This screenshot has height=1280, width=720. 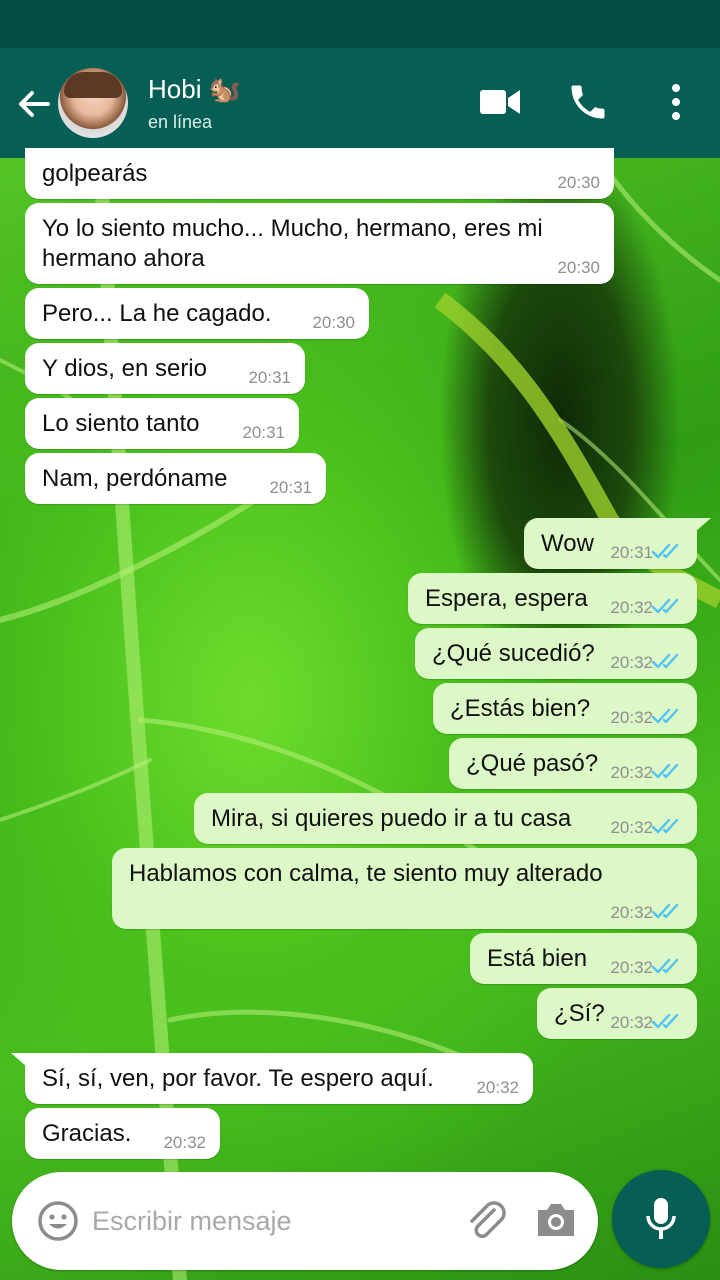 What do you see at coordinates (556, 1220) in the screenshot?
I see `camera-icon` at bounding box center [556, 1220].